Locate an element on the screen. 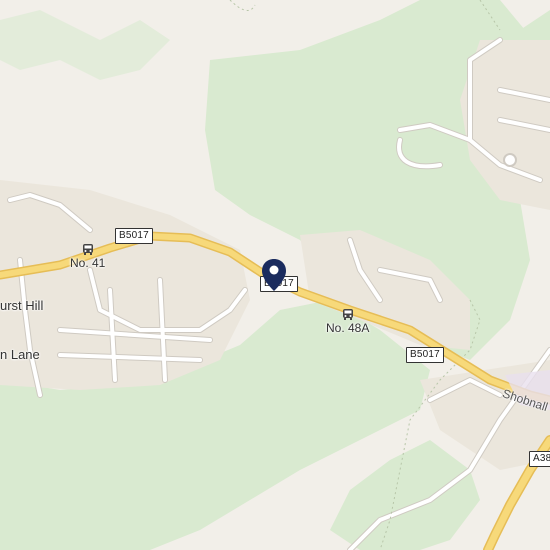  bus-stop-label: No. 41 is located at coordinates (88, 263).